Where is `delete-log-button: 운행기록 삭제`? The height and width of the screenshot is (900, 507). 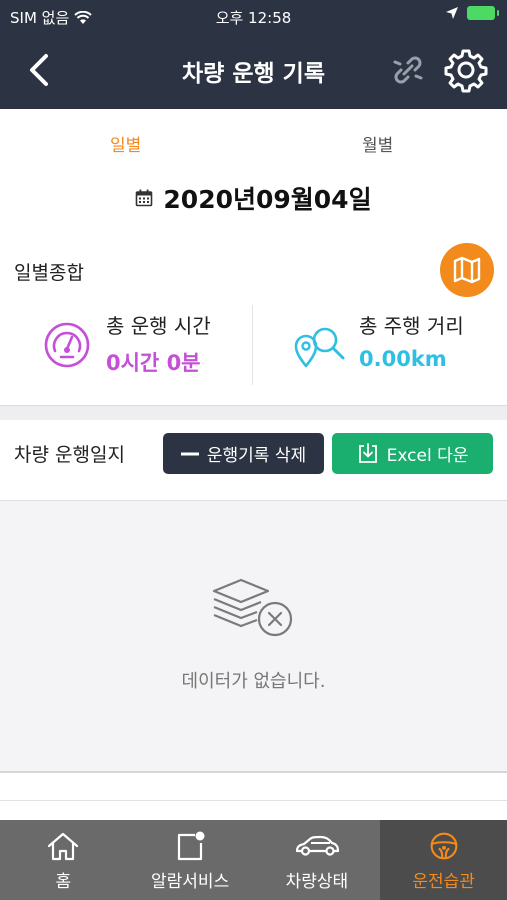
delete-log-button: 운행기록 삭제 is located at coordinates (243, 453).